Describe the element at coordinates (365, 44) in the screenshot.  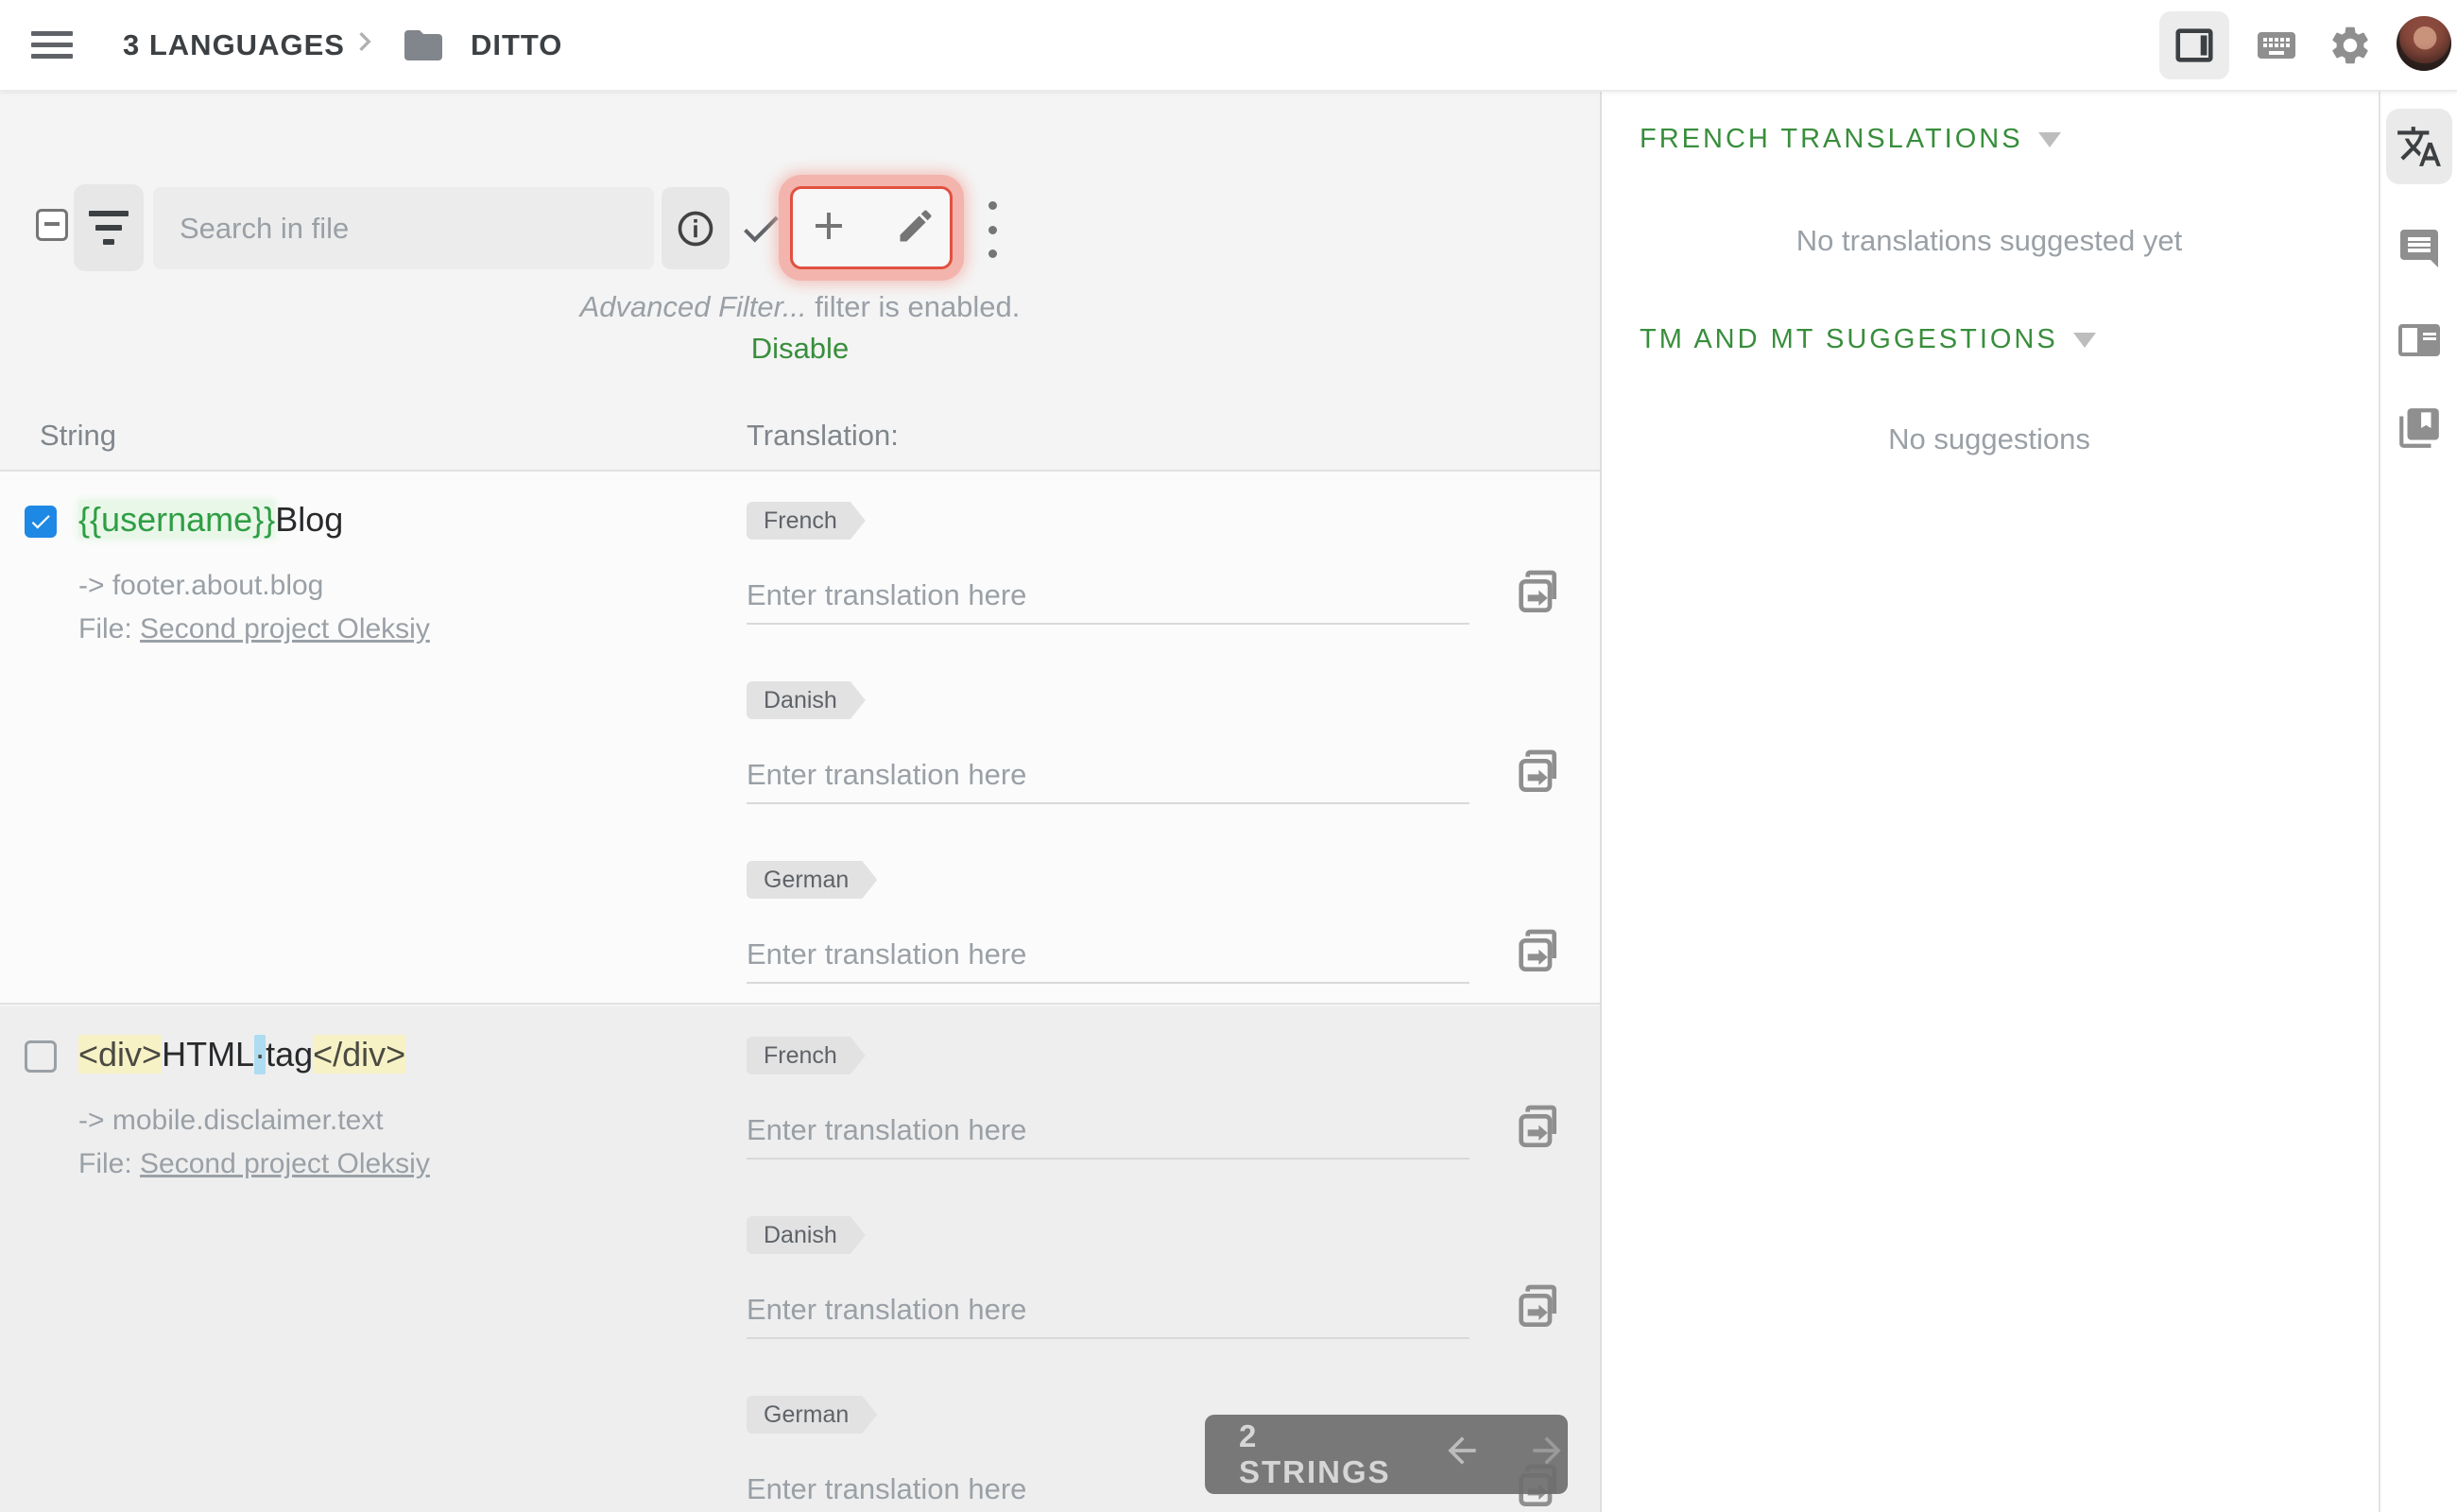
I see `chevron-right-icon` at that location.